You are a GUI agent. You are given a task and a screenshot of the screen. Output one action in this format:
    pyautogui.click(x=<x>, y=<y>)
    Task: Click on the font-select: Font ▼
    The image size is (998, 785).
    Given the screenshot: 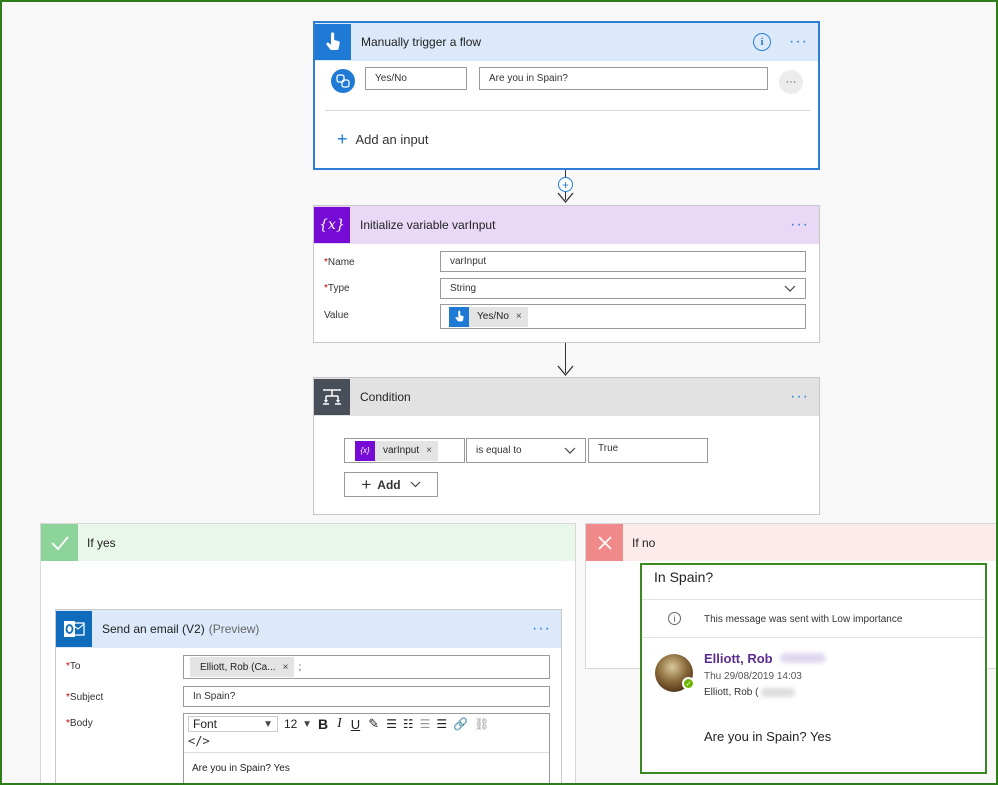 What is the action you would take?
    pyautogui.click(x=233, y=724)
    